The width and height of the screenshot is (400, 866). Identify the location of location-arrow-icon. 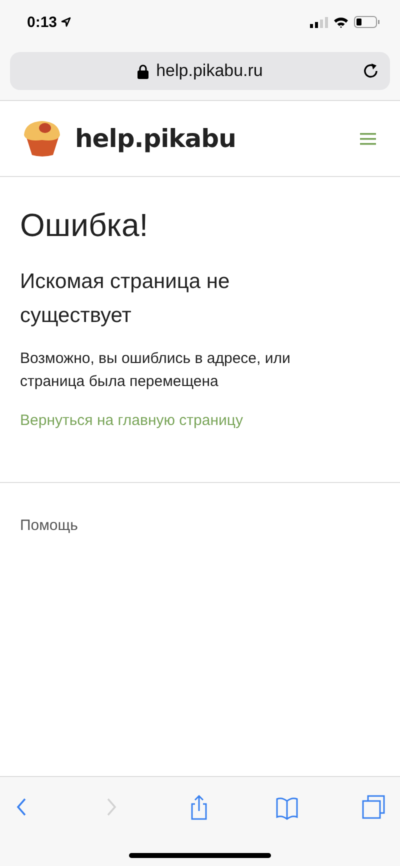
(66, 22).